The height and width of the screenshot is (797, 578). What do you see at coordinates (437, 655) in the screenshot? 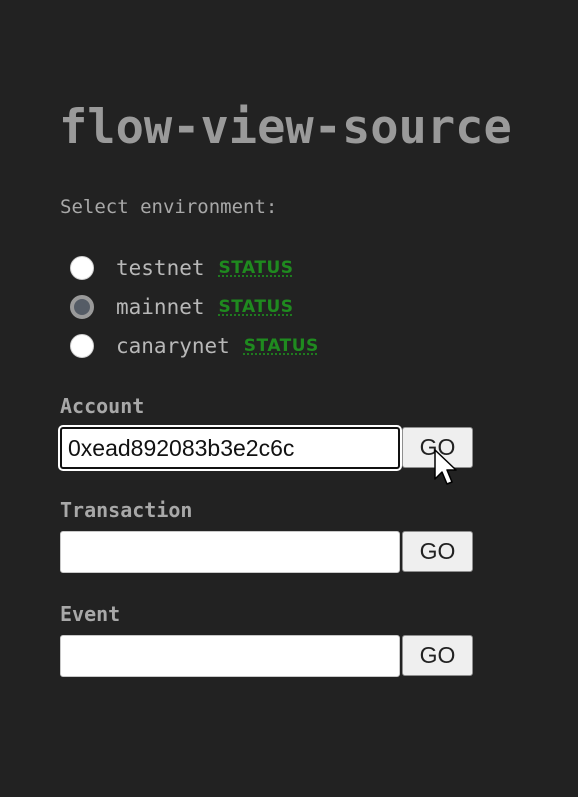
I see `event-go-button: GO` at bounding box center [437, 655].